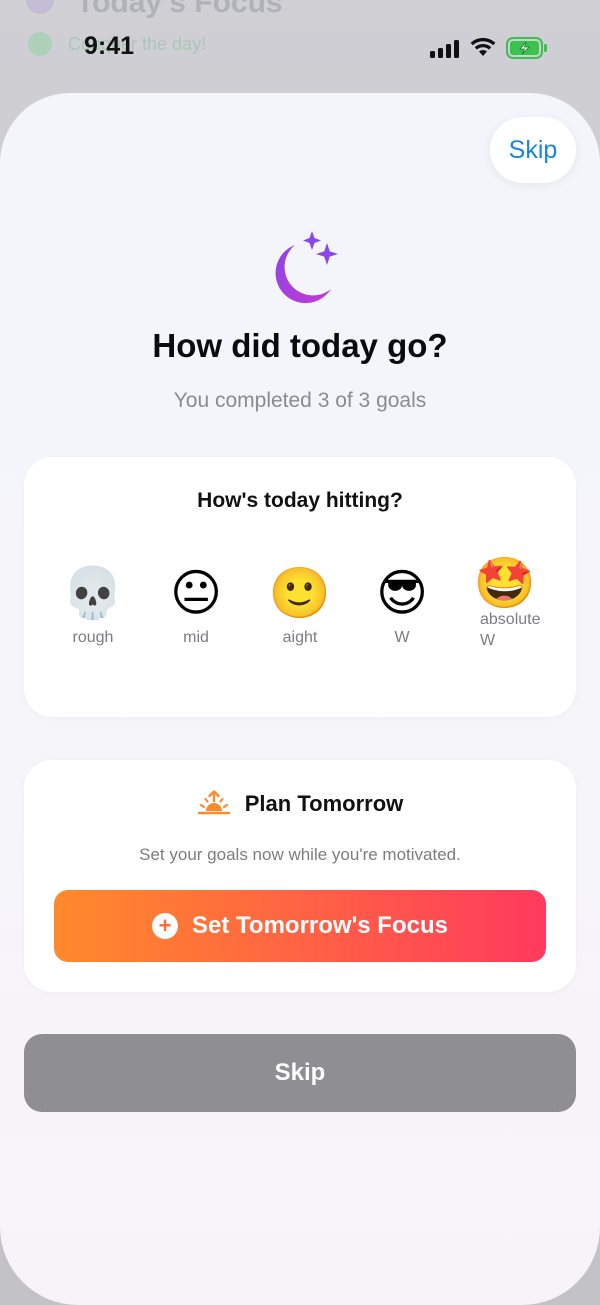 The image size is (600, 1305). What do you see at coordinates (213, 802) in the screenshot?
I see `sunrise-icon` at bounding box center [213, 802].